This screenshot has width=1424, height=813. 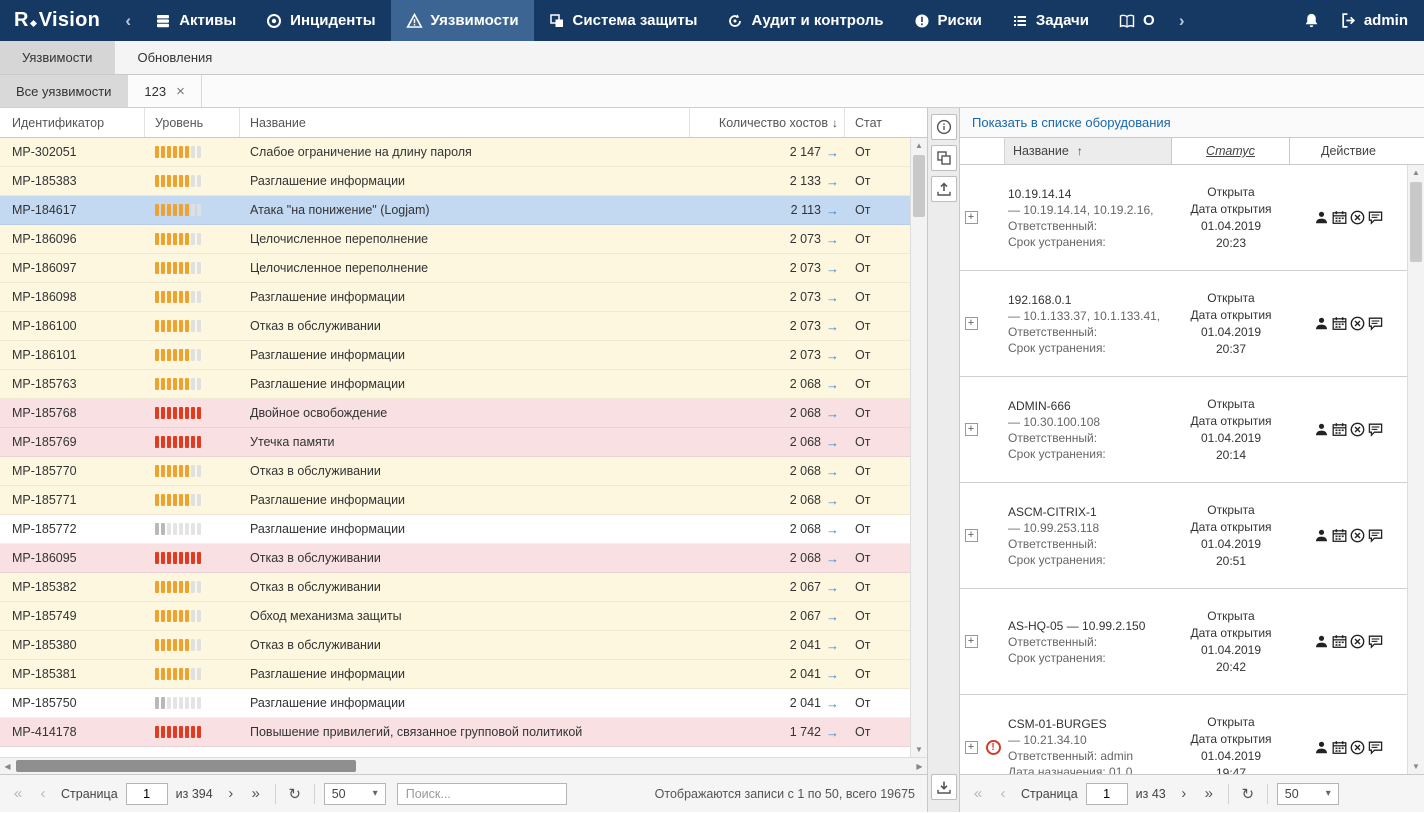 I want to click on next-page-button: ›, so click(x=1184, y=794).